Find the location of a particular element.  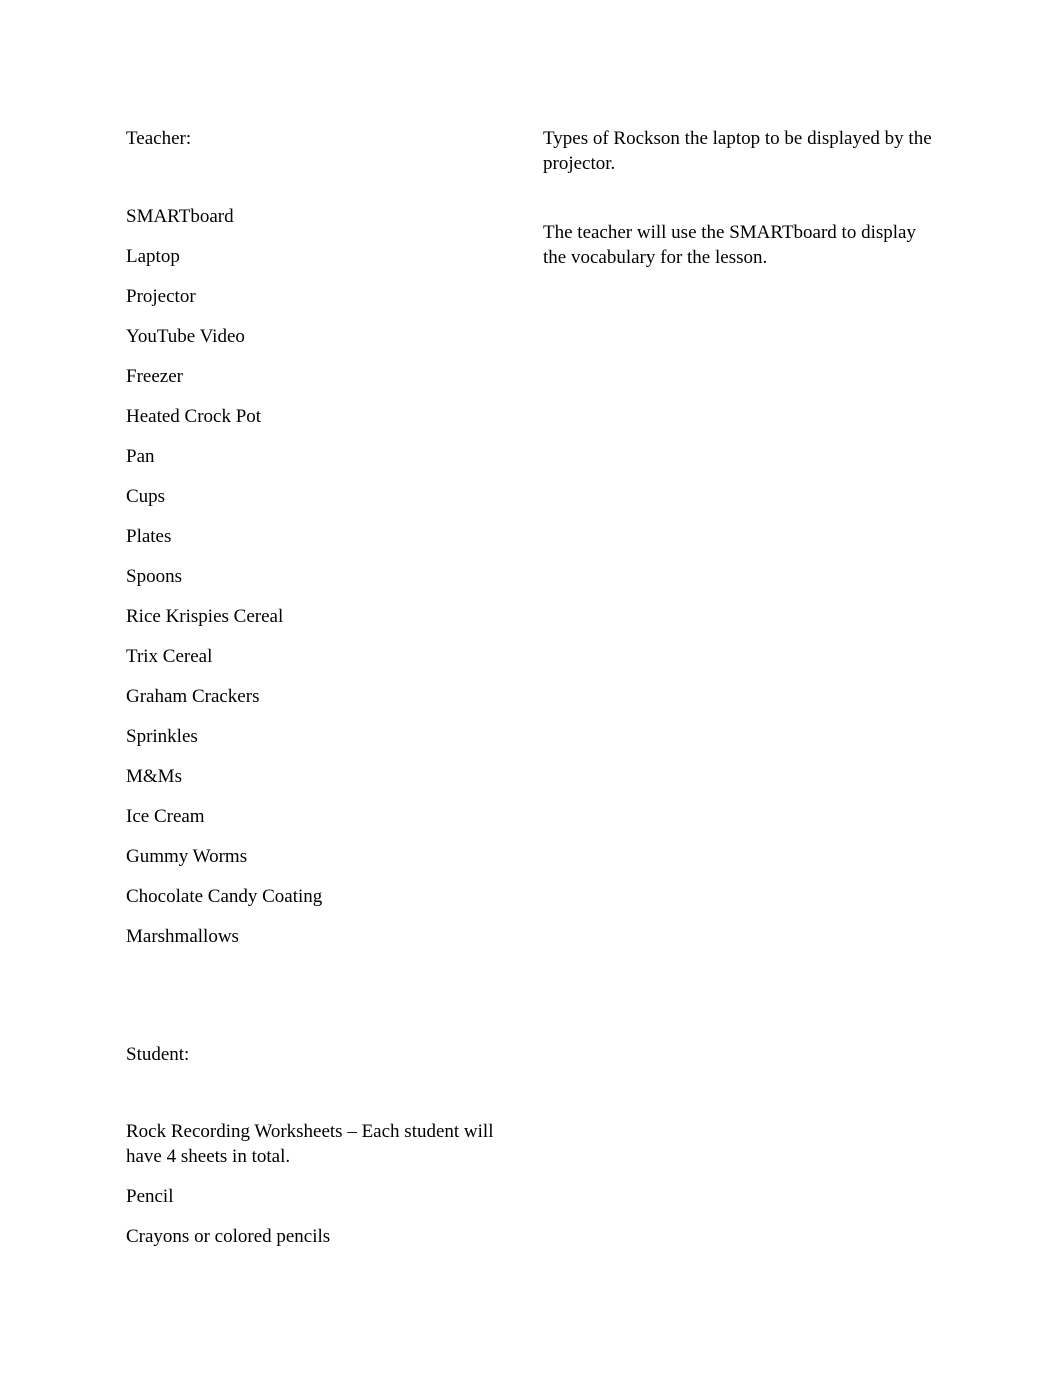

list-item: Ice Cream is located at coordinates (165, 816).